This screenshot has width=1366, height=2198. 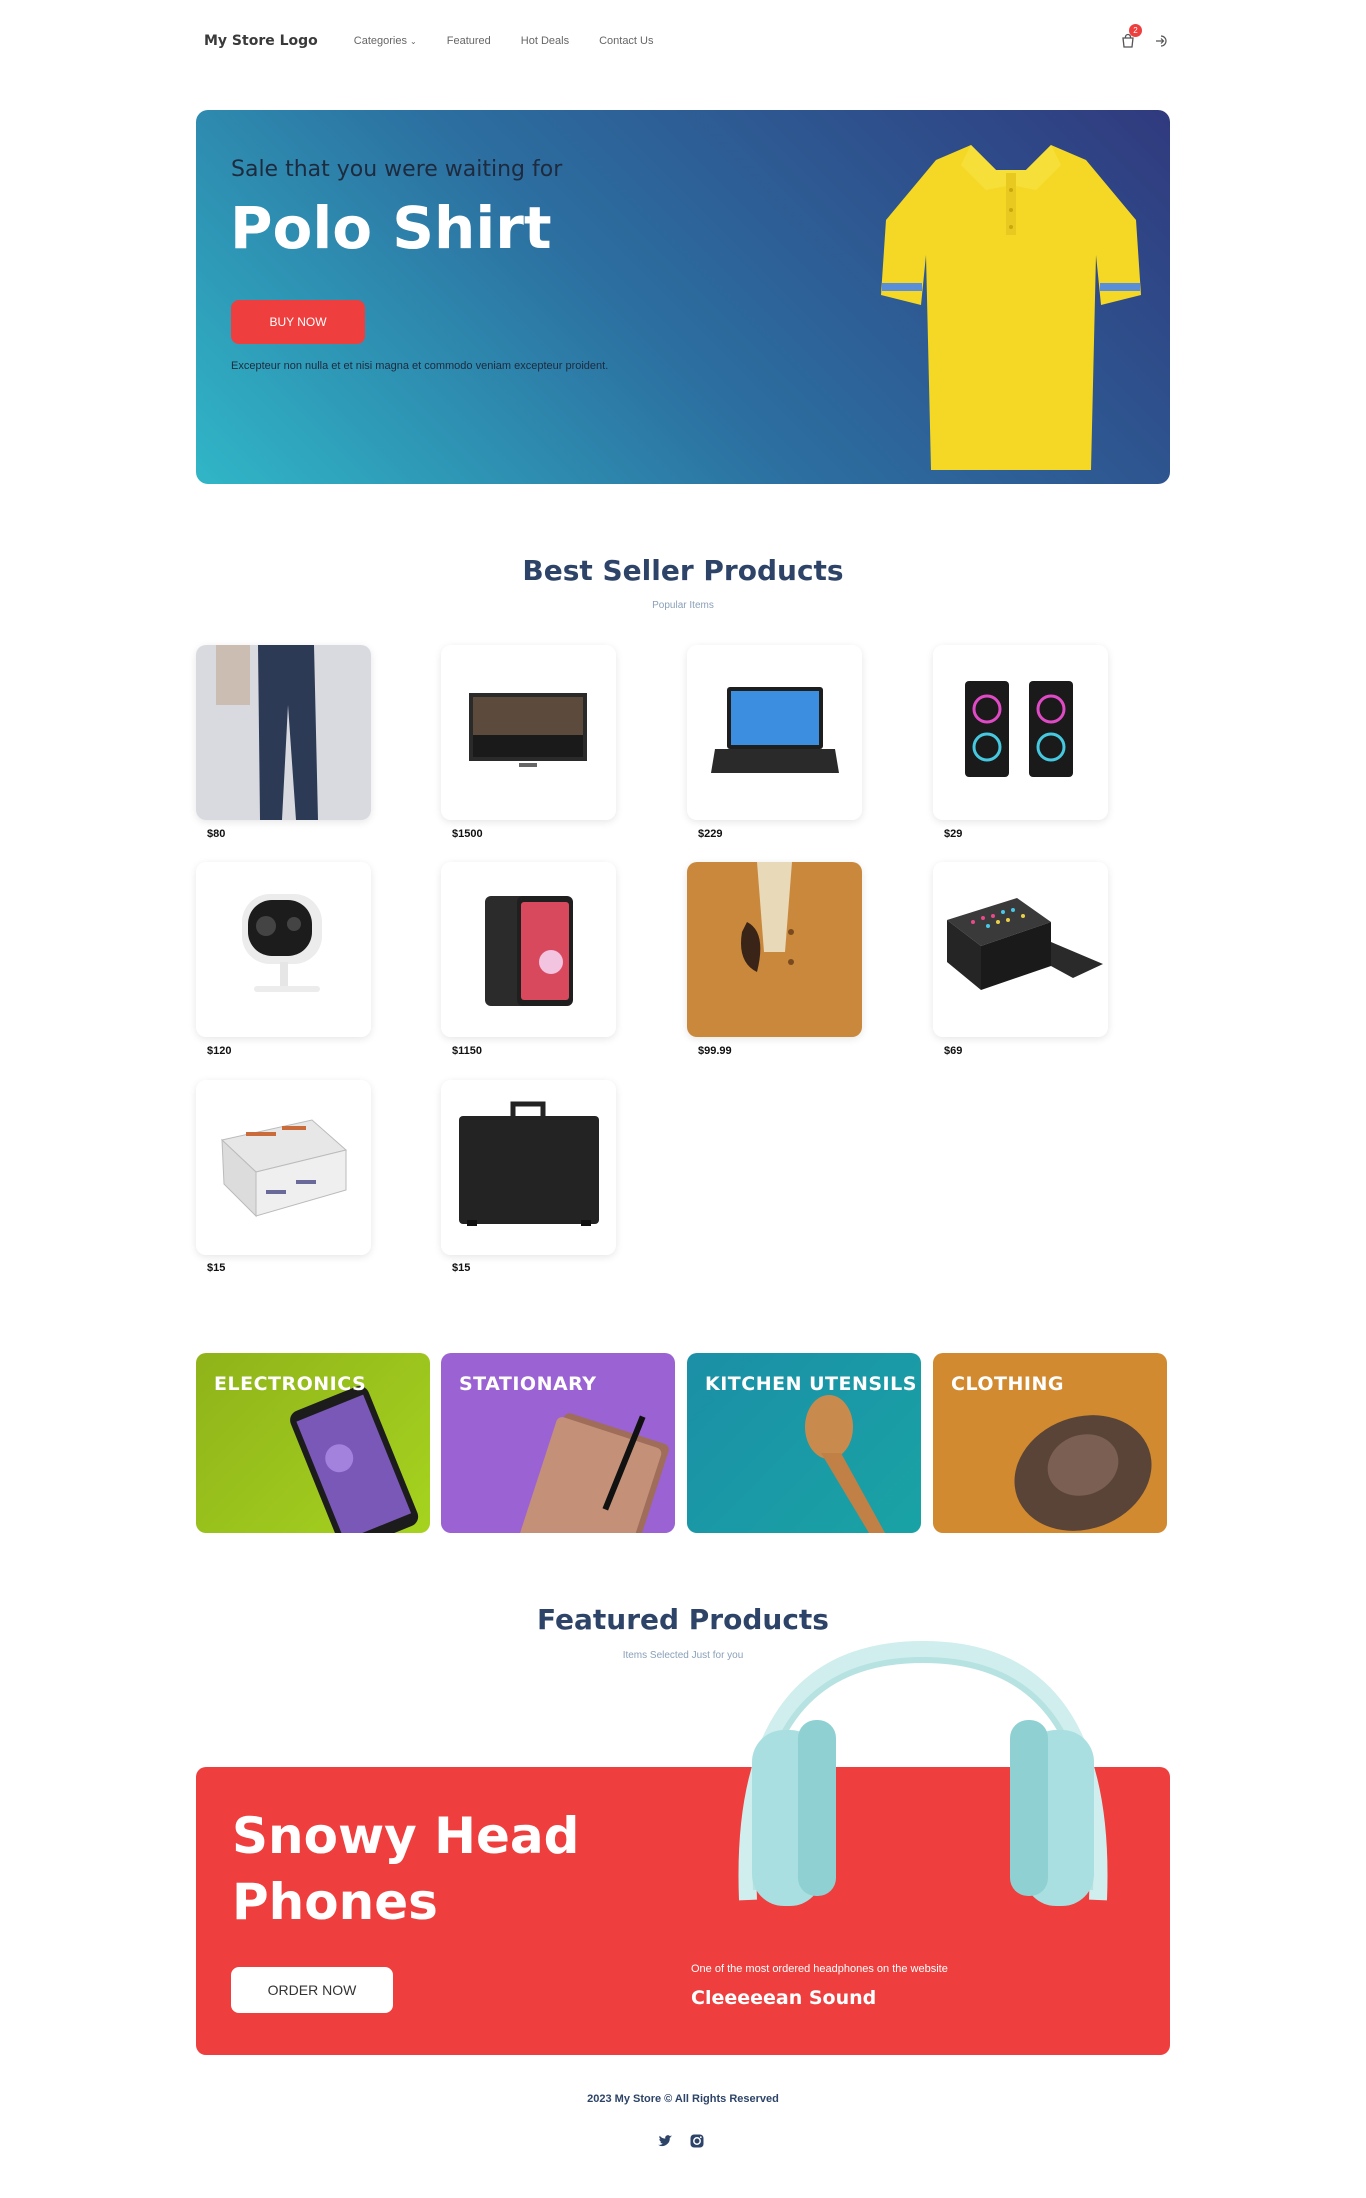 I want to click on product-price: $1500, so click(x=467, y=834).